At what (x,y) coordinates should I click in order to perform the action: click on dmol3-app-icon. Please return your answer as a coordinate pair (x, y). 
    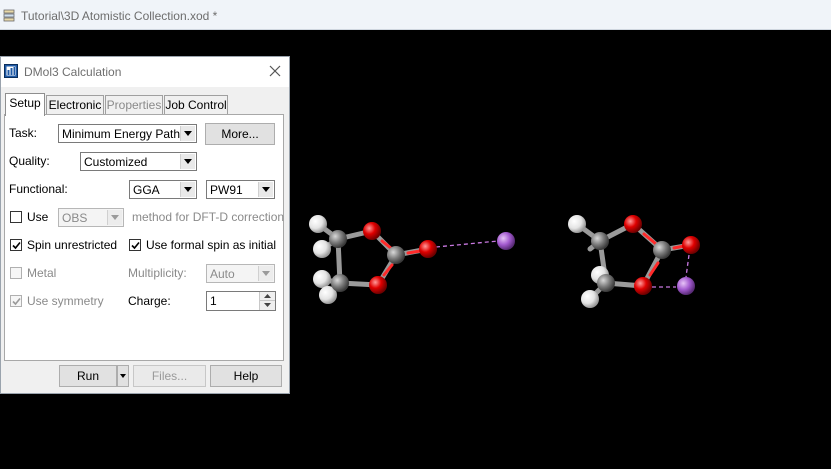
    Looking at the image, I should click on (11, 71).